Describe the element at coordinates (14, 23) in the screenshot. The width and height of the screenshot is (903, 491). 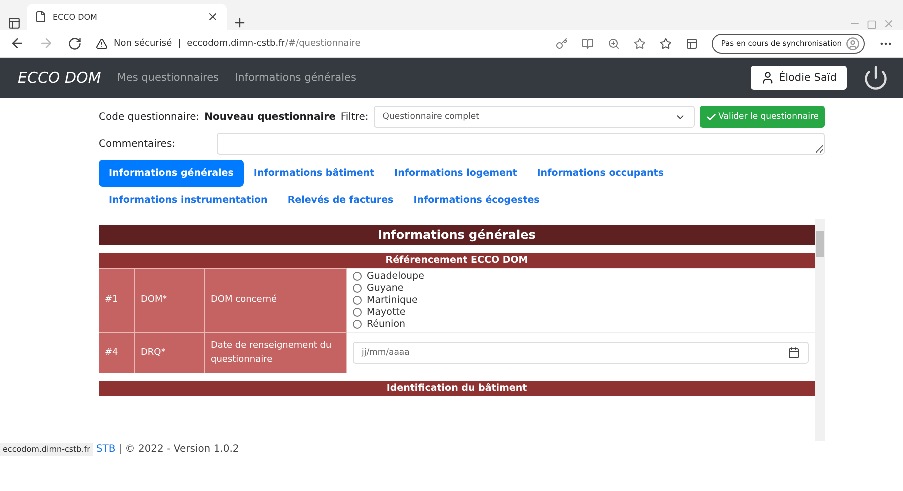
I see `tab-actions-icon` at that location.